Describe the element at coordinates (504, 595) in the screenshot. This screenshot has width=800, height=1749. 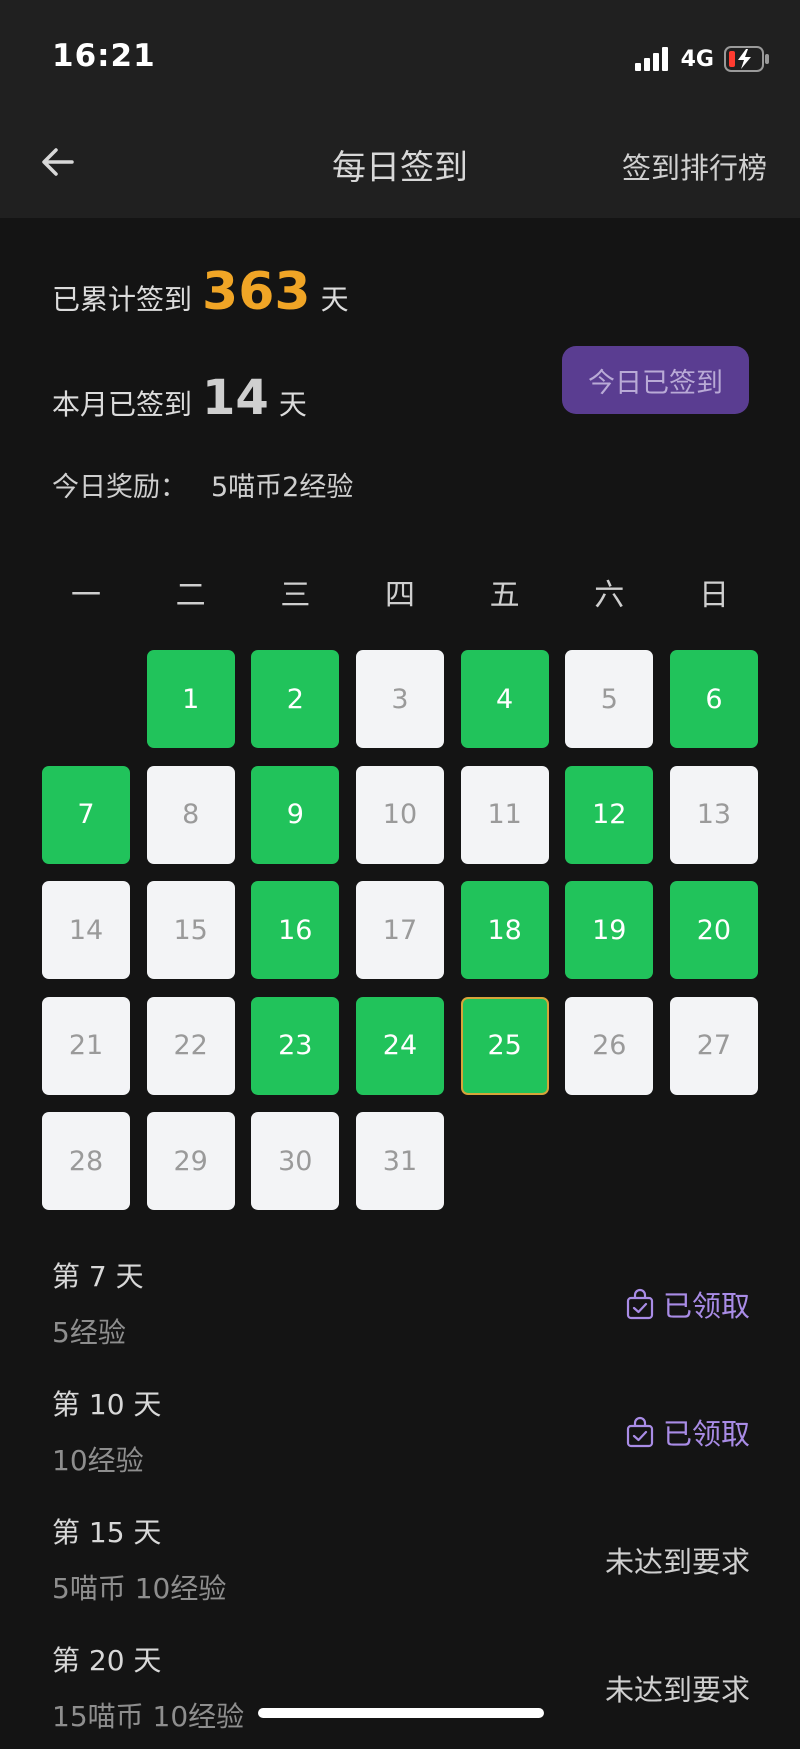
I see `weekday-label: 五` at that location.